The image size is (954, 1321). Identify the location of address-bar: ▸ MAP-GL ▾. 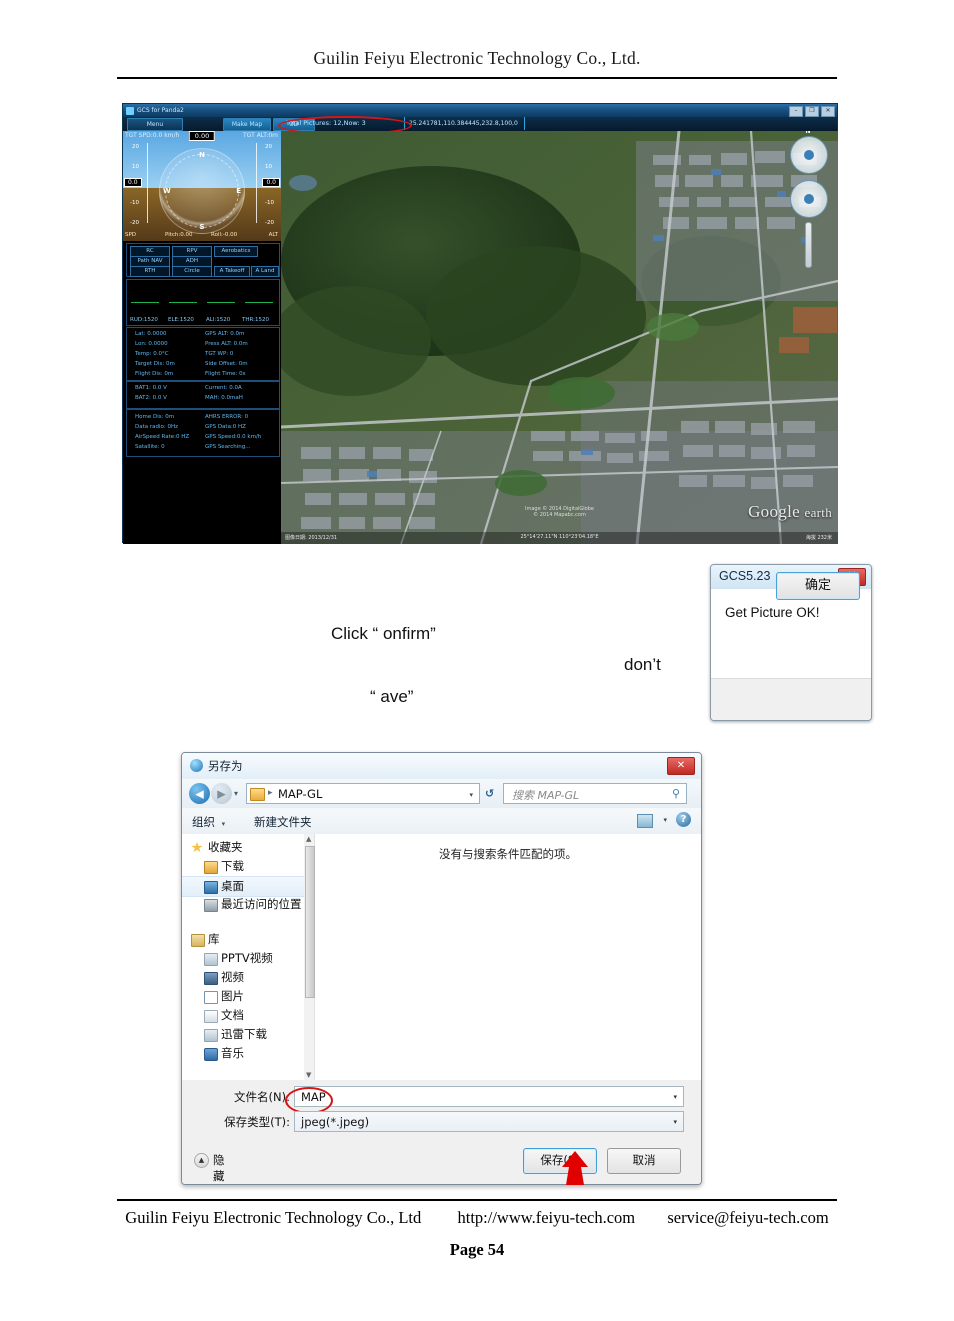
(363, 793).